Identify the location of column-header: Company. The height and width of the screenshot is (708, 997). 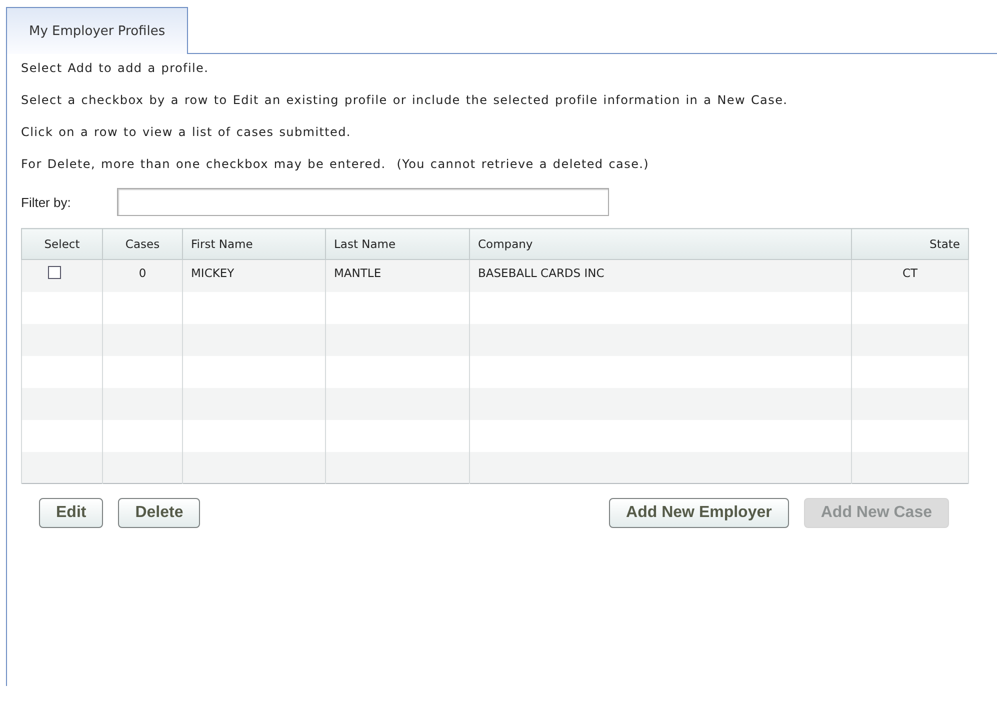
(661, 244).